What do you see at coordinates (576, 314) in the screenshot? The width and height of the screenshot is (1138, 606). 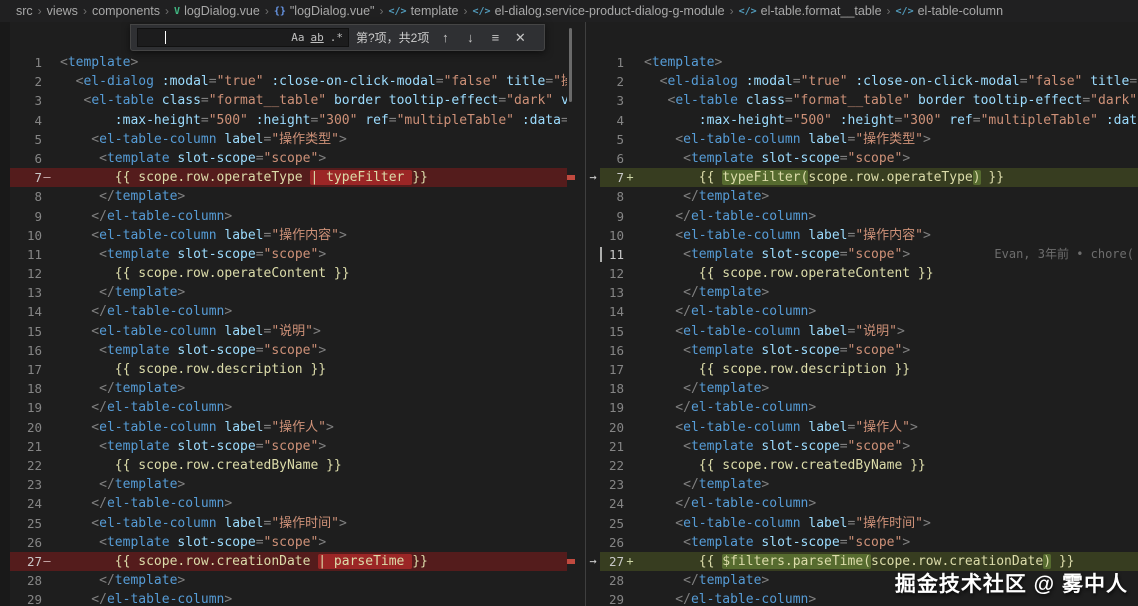 I see `left-editor-scrollbar` at bounding box center [576, 314].